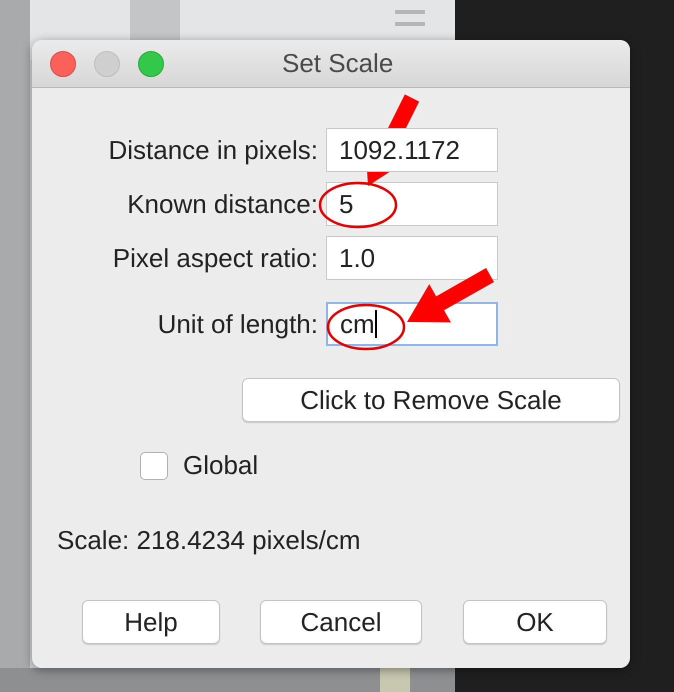  Describe the element at coordinates (222, 204) in the screenshot. I see `field-label: Known distance:` at that location.